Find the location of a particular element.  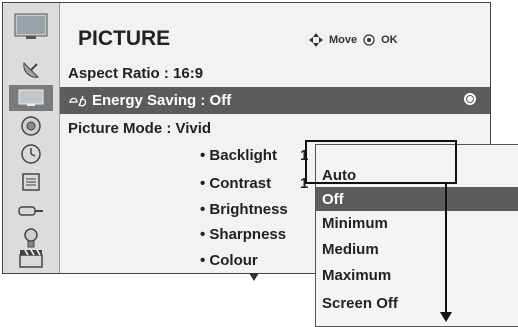

clock-icon is located at coordinates (31, 154).